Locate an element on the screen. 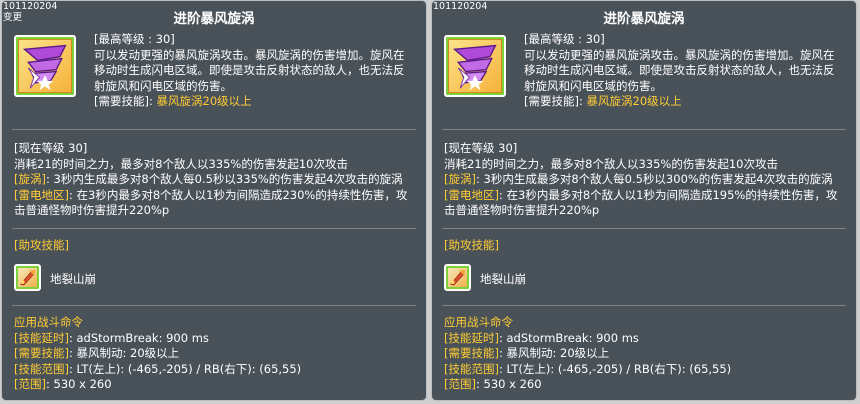  vortex-text: : 3秒内生成最多对8个敌人每0.5秒以300%的伤害发起4次攻击的旋涡 is located at coordinates (654, 179).